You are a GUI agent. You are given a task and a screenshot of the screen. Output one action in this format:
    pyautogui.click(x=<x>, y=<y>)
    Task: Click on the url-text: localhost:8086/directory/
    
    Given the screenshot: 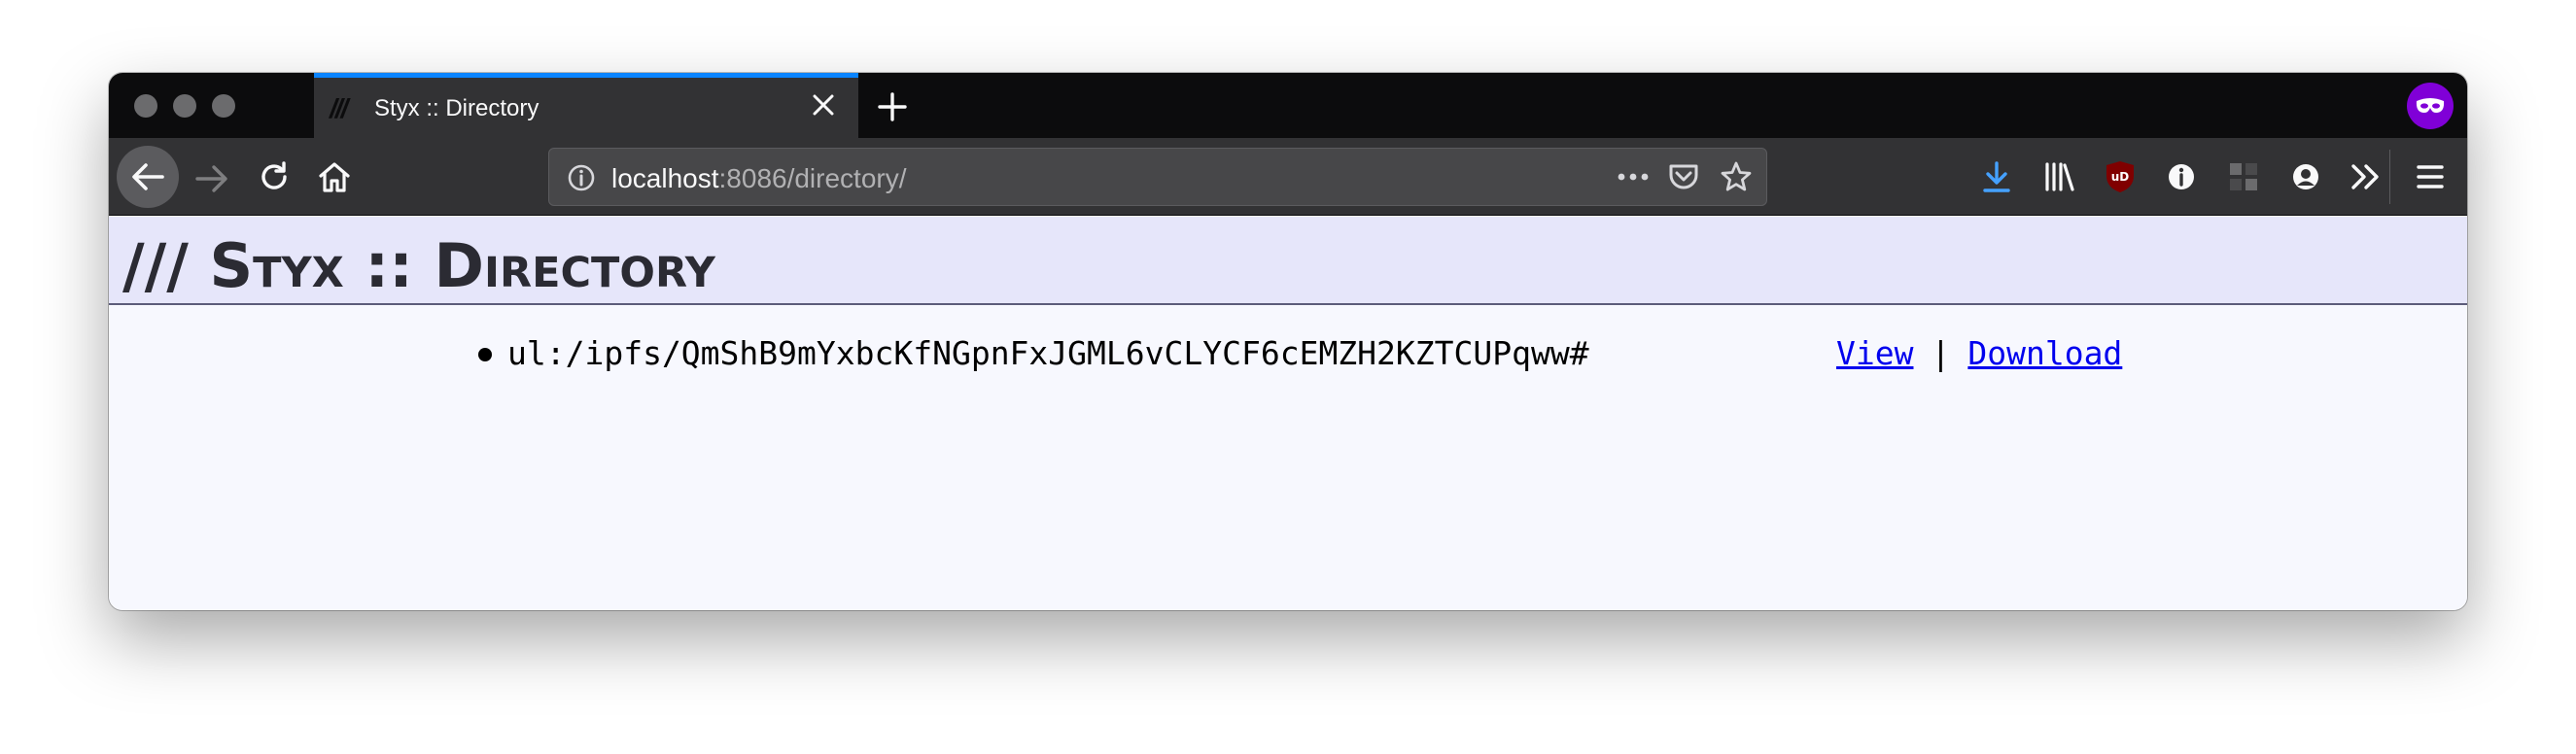 What is the action you would take?
    pyautogui.click(x=759, y=178)
    